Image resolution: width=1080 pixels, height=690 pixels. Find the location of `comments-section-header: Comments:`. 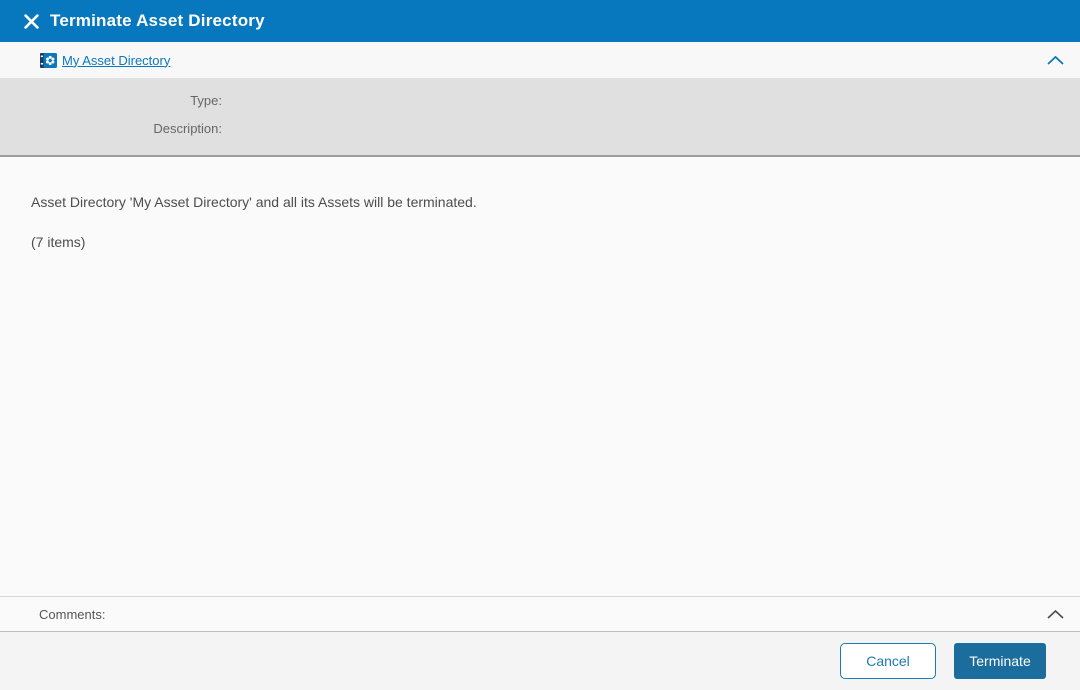

comments-section-header: Comments: is located at coordinates (540, 613).